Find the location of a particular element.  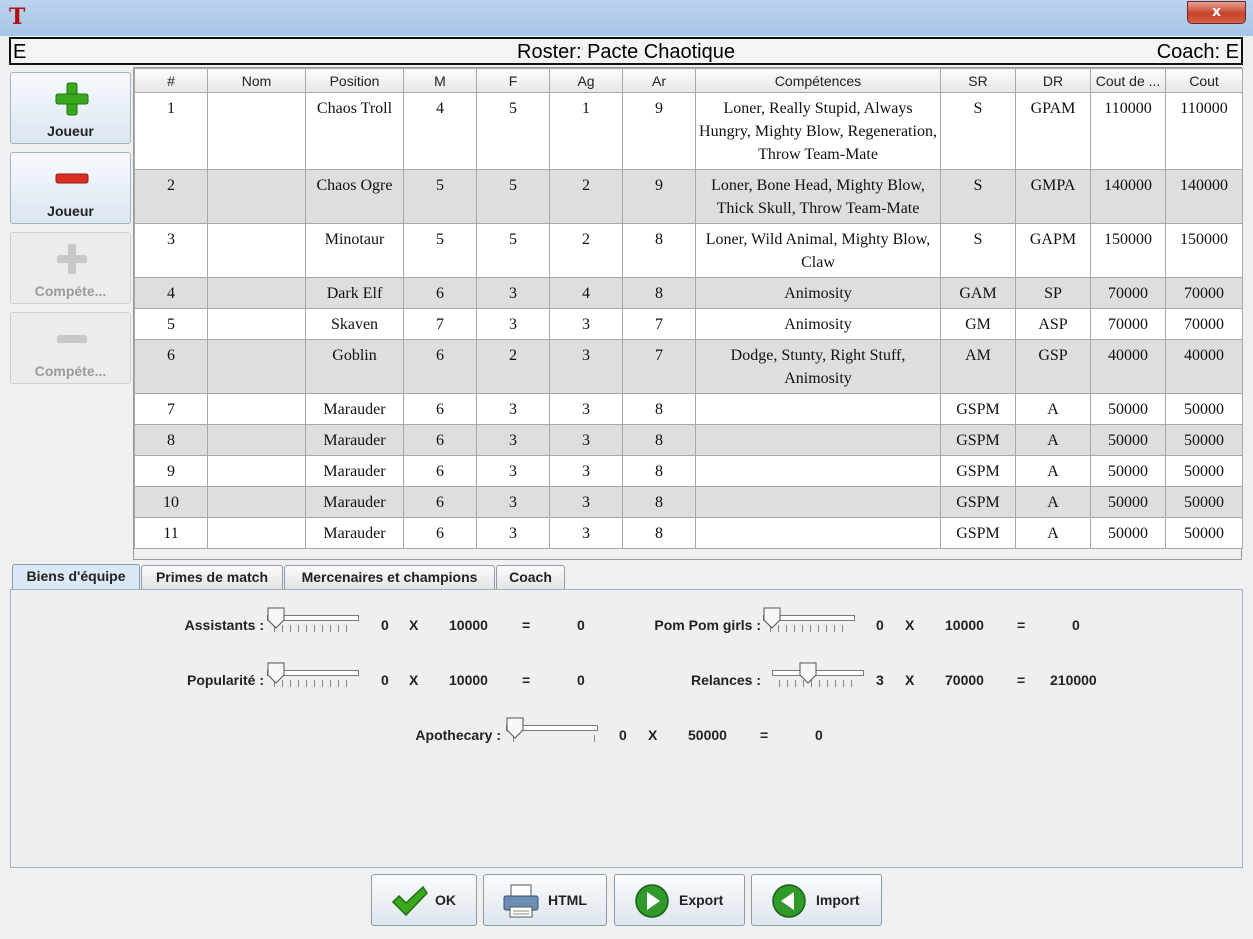

table-row: 4 Dark Elf 6 3 4 8 Animosity GAM SP 70000 70000 is located at coordinates (688, 293).